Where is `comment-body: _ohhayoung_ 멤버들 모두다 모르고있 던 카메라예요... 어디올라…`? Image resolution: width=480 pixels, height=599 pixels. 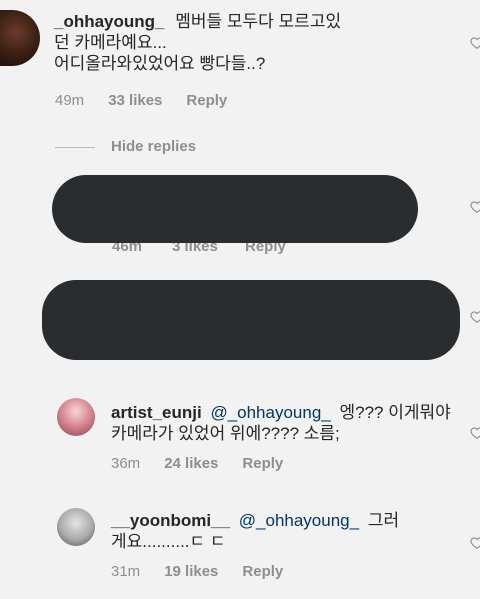
comment-body: _ohhayoung_ 멤버들 모두다 모르고있 던 카메라예요... 어디올라… is located at coordinates (244, 42).